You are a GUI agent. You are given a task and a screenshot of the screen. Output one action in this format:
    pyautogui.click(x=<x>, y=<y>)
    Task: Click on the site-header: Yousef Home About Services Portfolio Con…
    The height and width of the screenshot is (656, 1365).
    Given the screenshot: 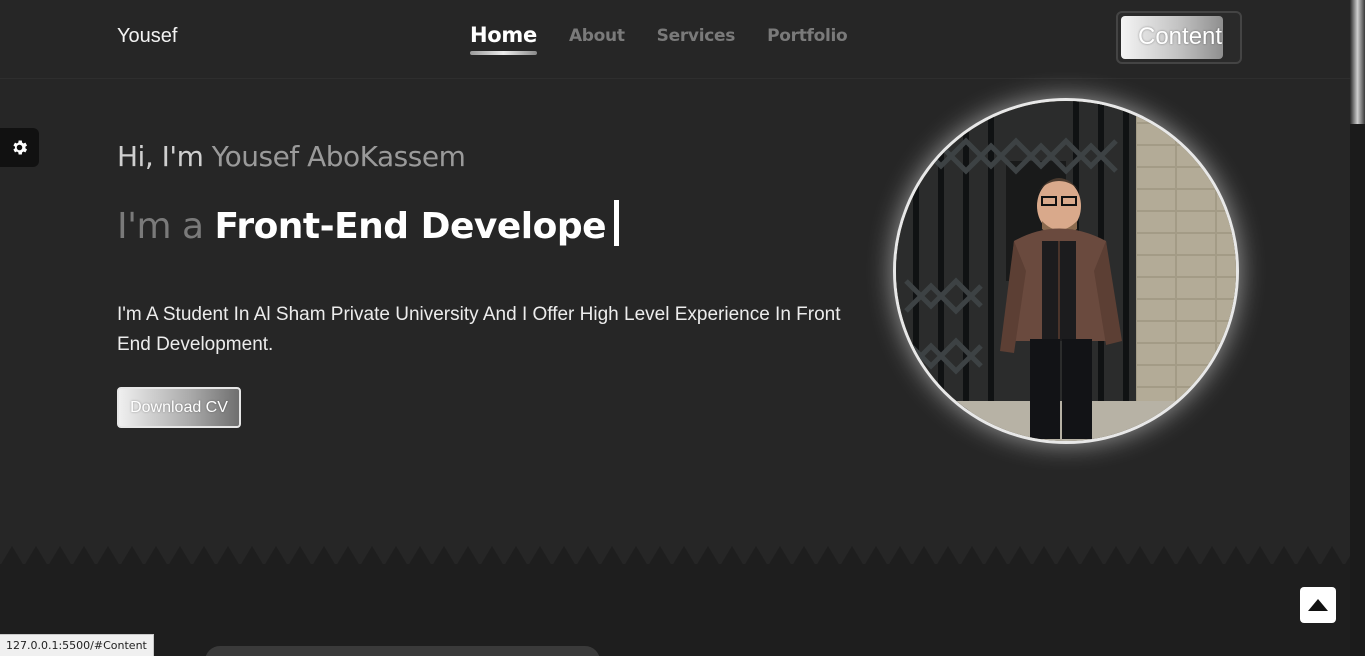 What is the action you would take?
    pyautogui.click(x=675, y=39)
    